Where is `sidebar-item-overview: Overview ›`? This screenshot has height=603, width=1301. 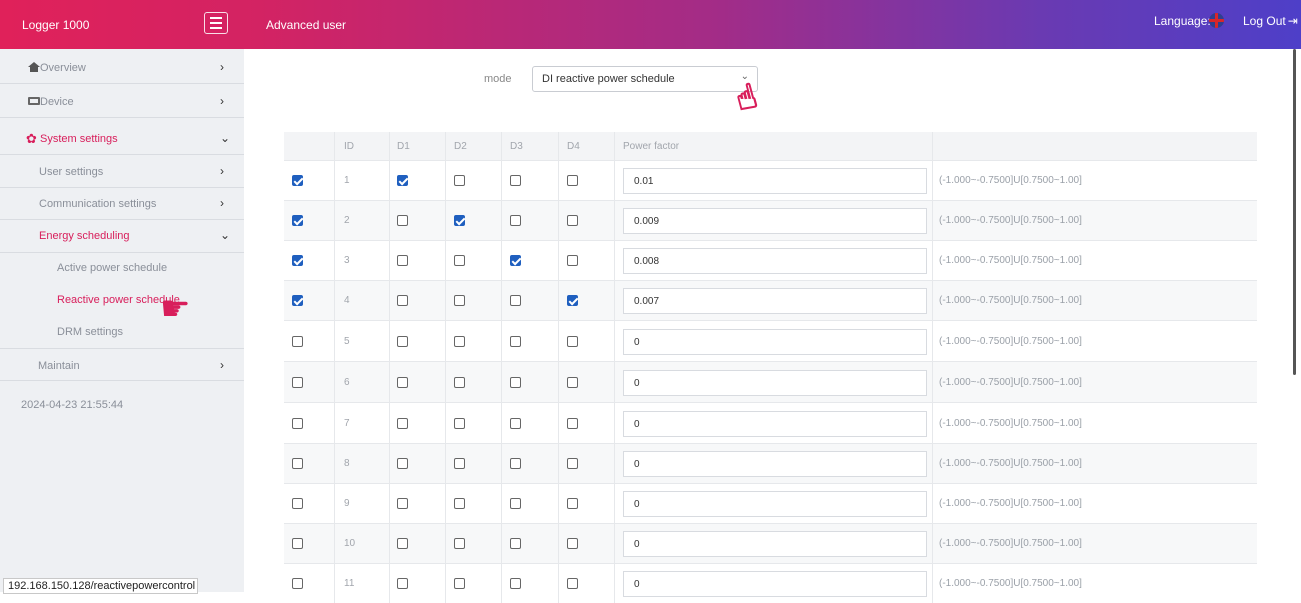
sidebar-item-overview: Overview › is located at coordinates (122, 67).